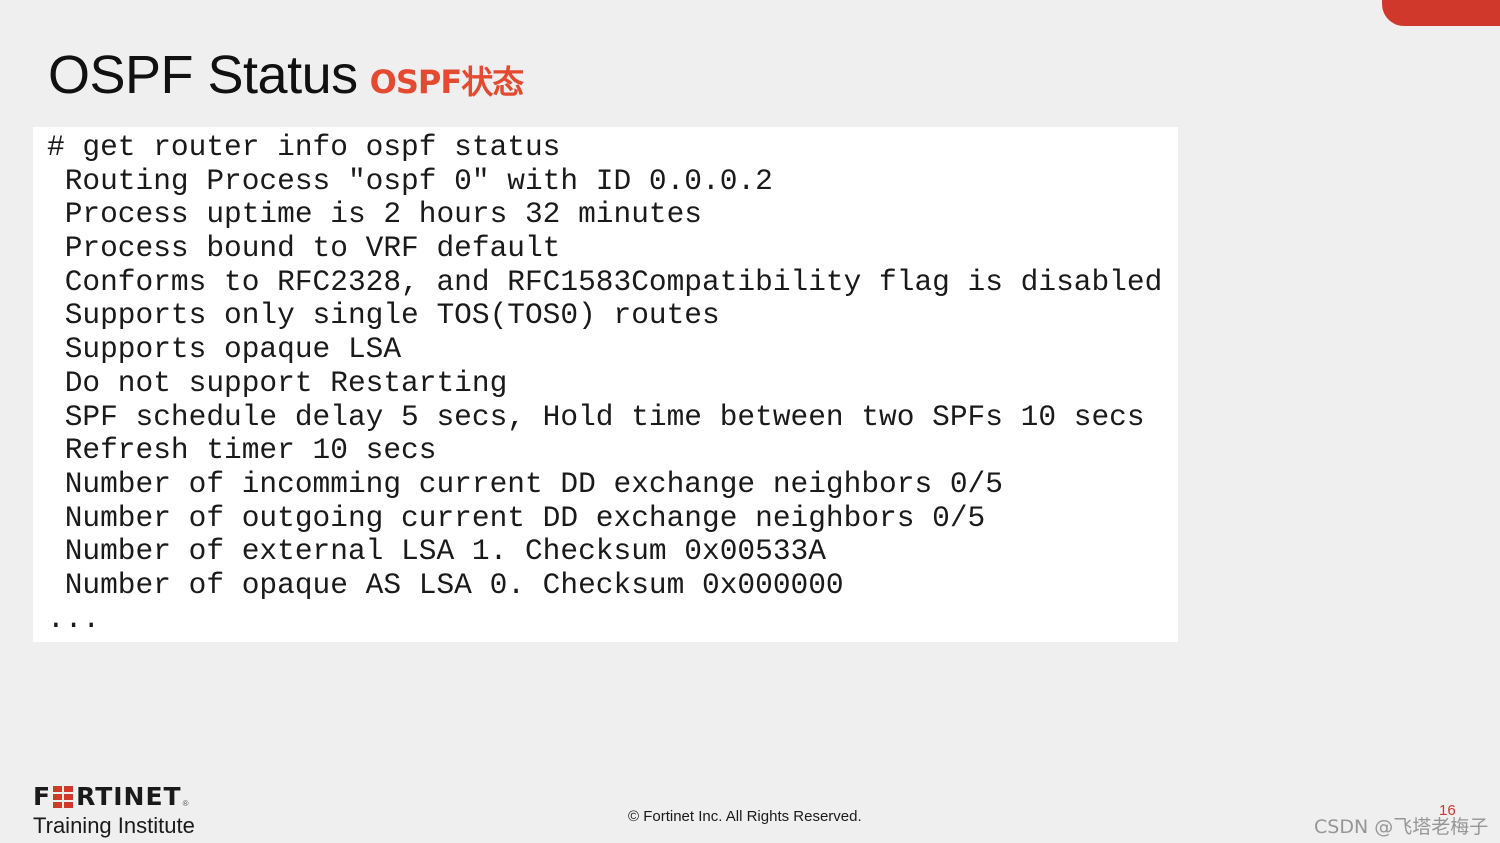 This screenshot has width=1500, height=843. What do you see at coordinates (114, 825) in the screenshot?
I see `training-institute-label: Training Institute` at bounding box center [114, 825].